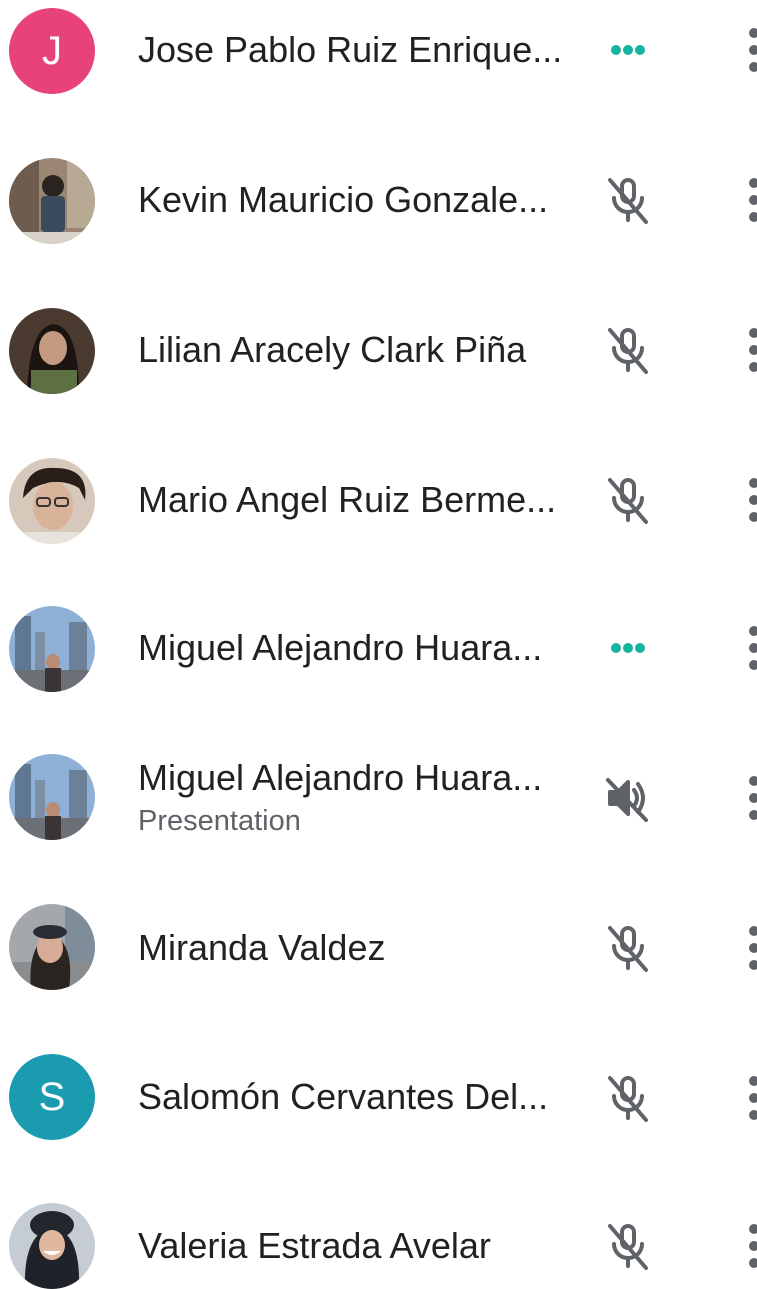 The height and width of the screenshot is (1289, 757). What do you see at coordinates (628, 798) in the screenshot?
I see `volume-off-icon` at bounding box center [628, 798].